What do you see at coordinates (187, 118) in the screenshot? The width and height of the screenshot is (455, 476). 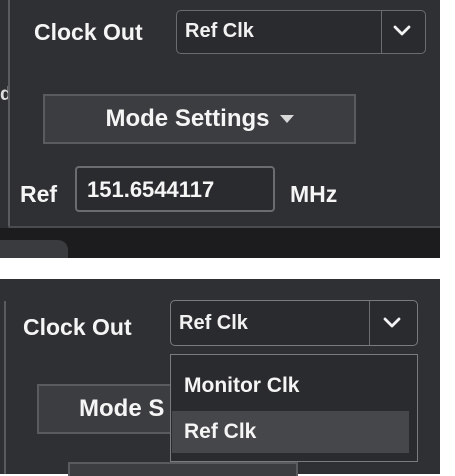 I see `mode-settings-label: Mode Settings` at bounding box center [187, 118].